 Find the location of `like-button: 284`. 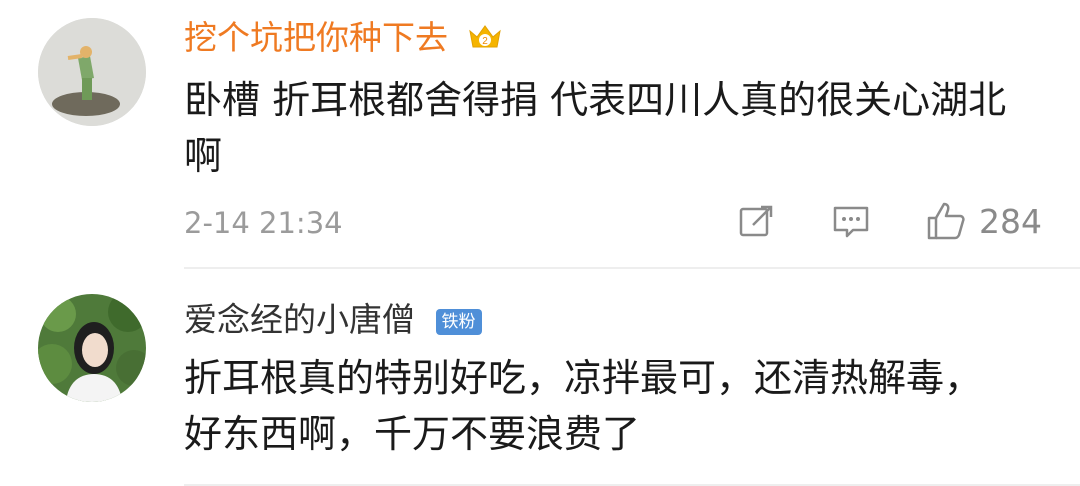

like-button: 284 is located at coordinates (983, 221).